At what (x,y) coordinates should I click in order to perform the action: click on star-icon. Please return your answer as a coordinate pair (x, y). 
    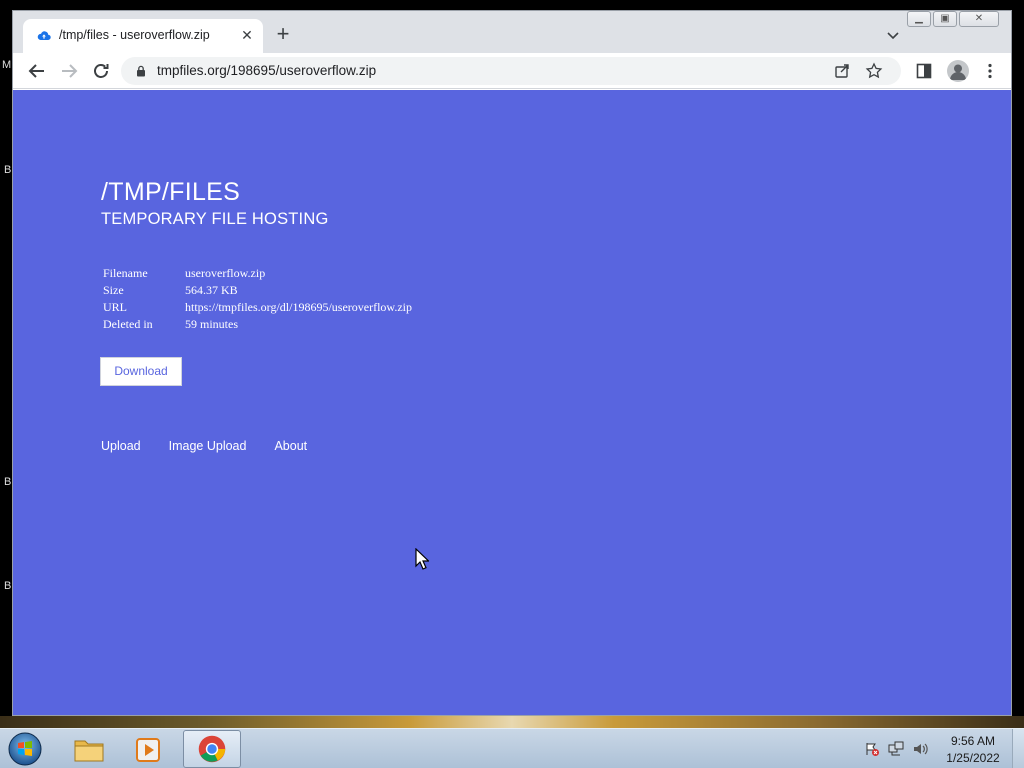
    Looking at the image, I should click on (874, 71).